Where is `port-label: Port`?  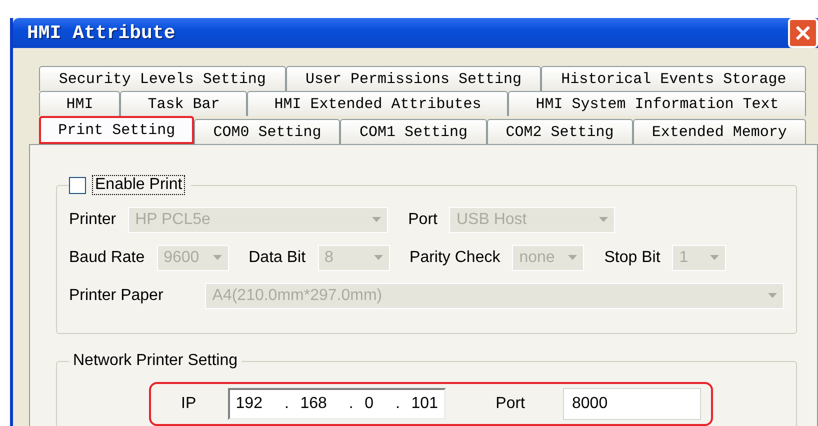 port-label: Port is located at coordinates (510, 404).